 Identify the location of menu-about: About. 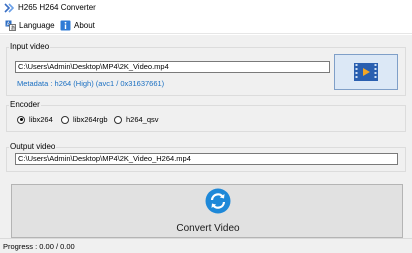
(77, 25).